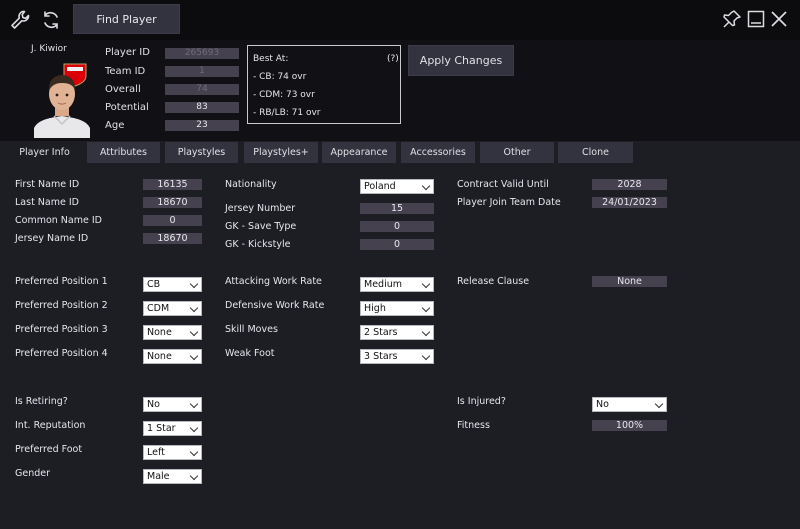 The image size is (800, 529). I want to click on tab-playstyles: Playstyles, so click(201, 152).